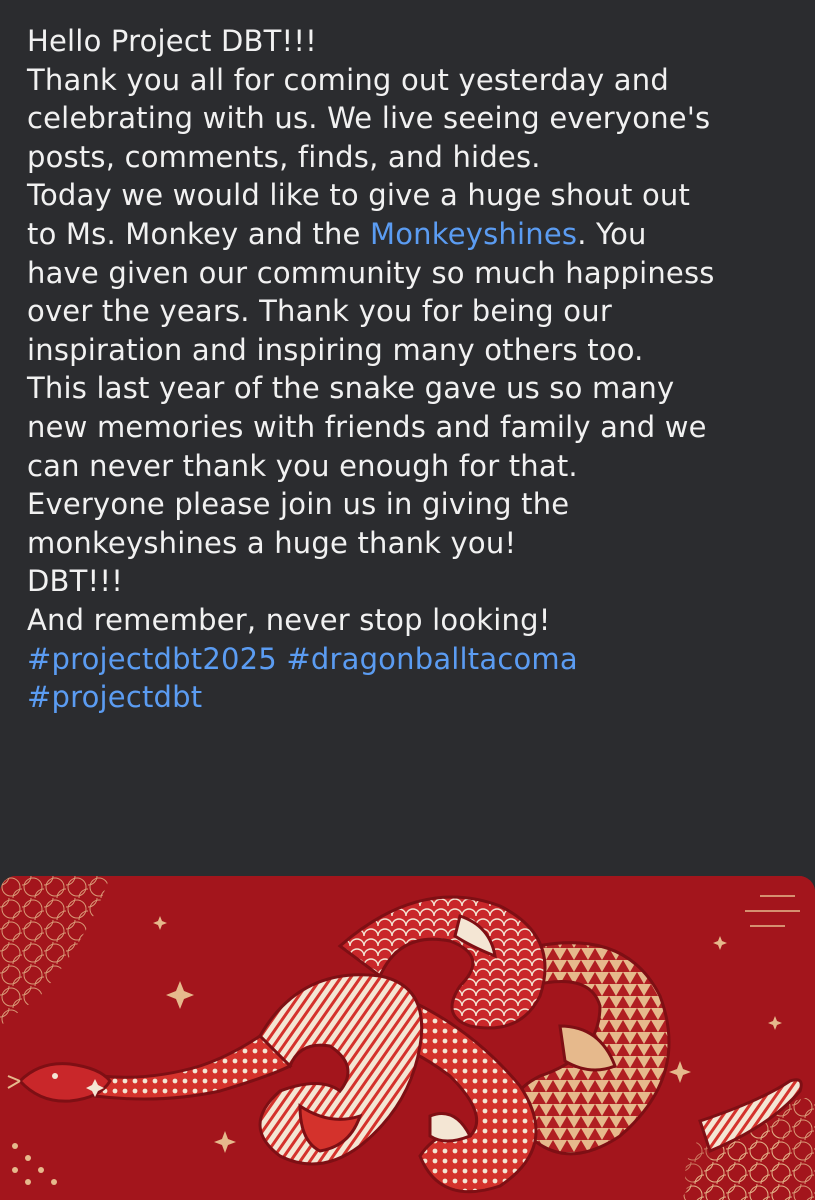 Image resolution: width=815 pixels, height=1200 pixels. What do you see at coordinates (417, 41) in the screenshot?
I see `post-text-line: Hello Project DBT!!!` at bounding box center [417, 41].